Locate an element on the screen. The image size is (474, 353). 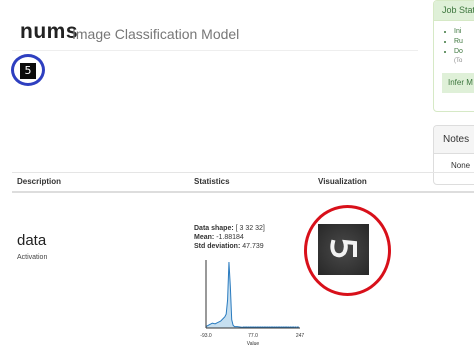
column-header-statistics: Statistics is located at coordinates (212, 181).